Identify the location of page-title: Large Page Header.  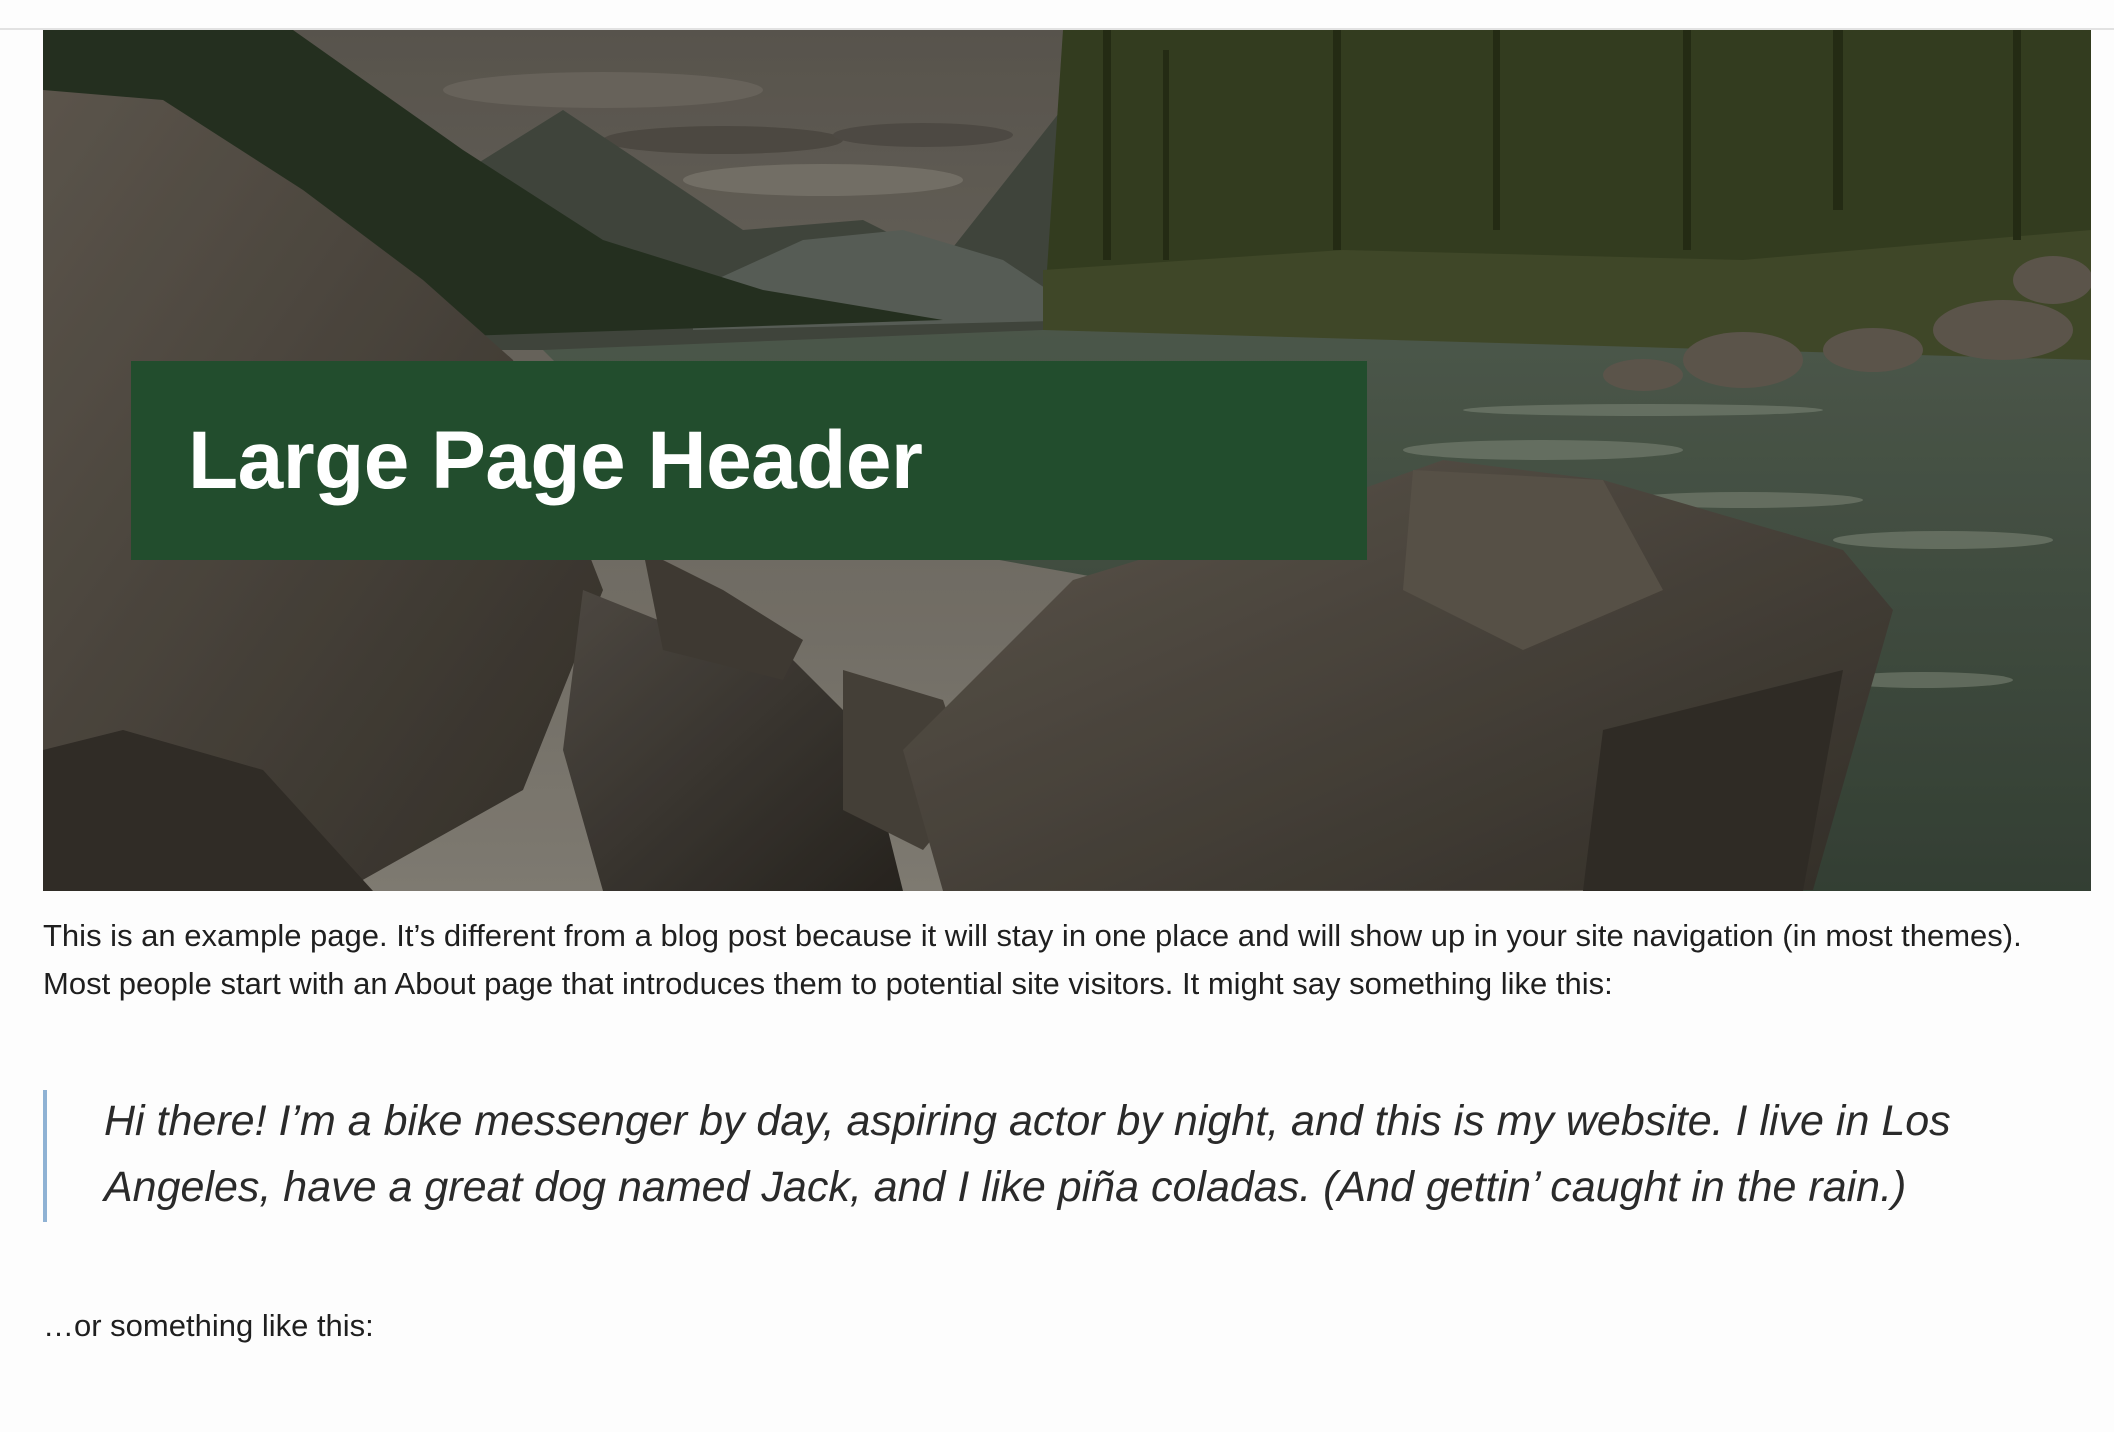
(555, 460).